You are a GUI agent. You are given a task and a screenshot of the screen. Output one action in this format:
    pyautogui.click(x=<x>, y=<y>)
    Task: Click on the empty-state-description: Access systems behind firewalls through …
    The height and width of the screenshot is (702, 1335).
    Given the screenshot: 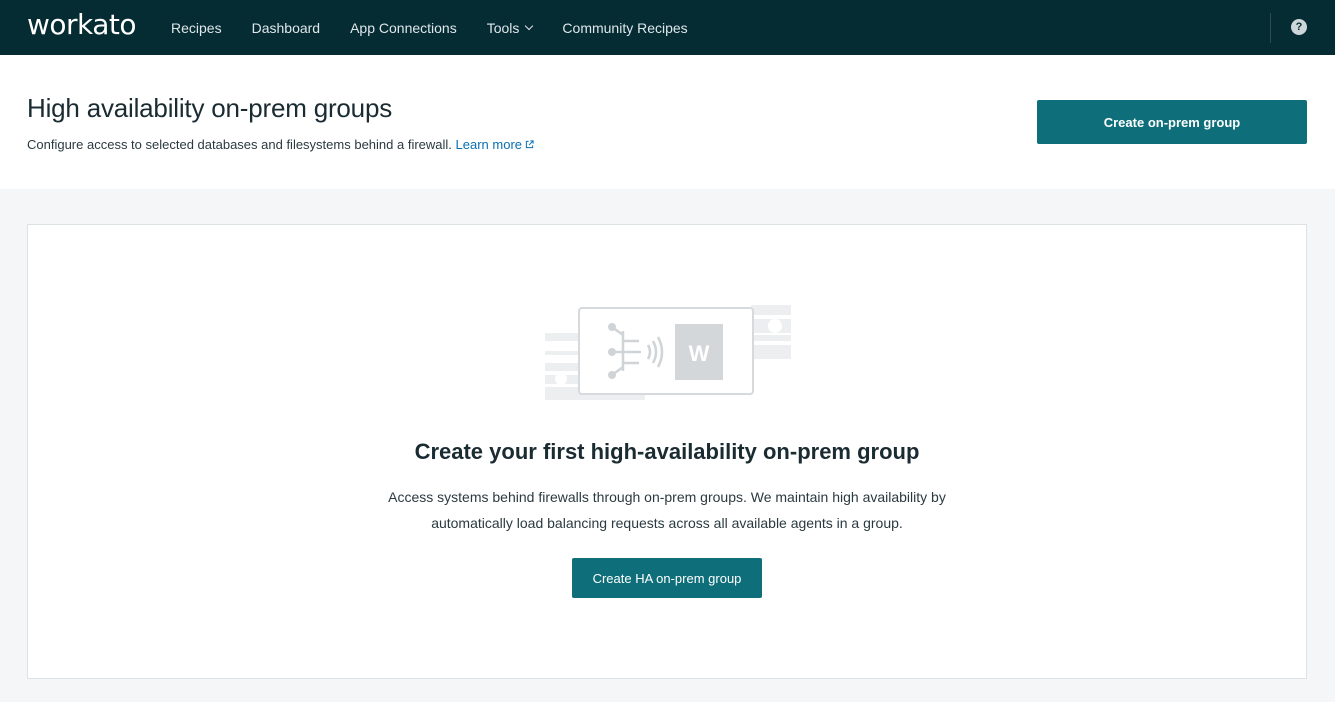 What is the action you would take?
    pyautogui.click(x=667, y=510)
    